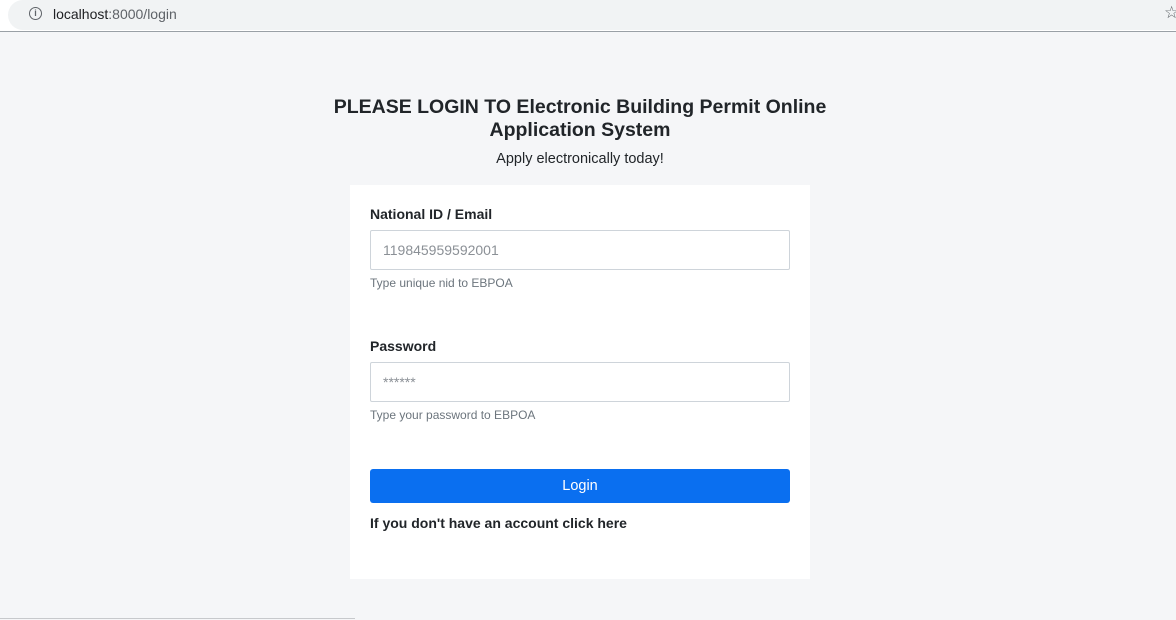  What do you see at coordinates (580, 486) in the screenshot?
I see `login-button: Login` at bounding box center [580, 486].